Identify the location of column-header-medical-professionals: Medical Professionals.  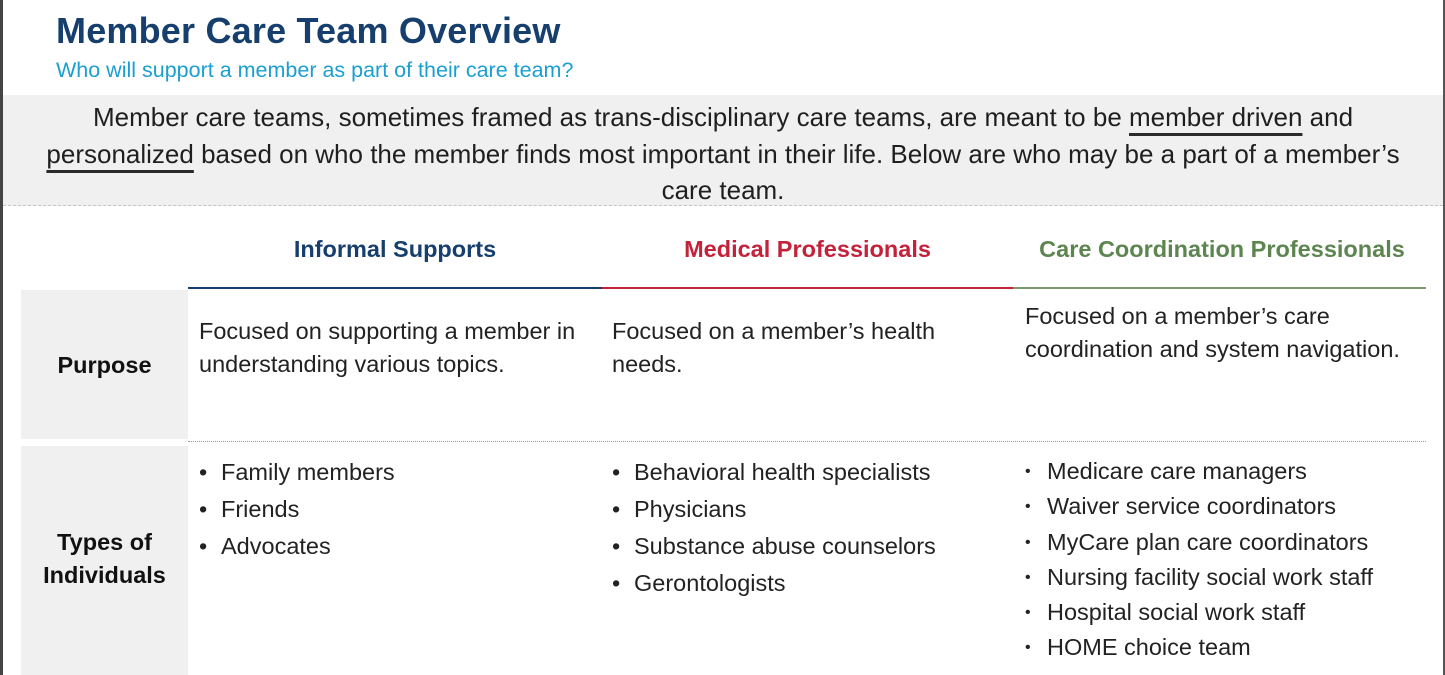
(807, 249).